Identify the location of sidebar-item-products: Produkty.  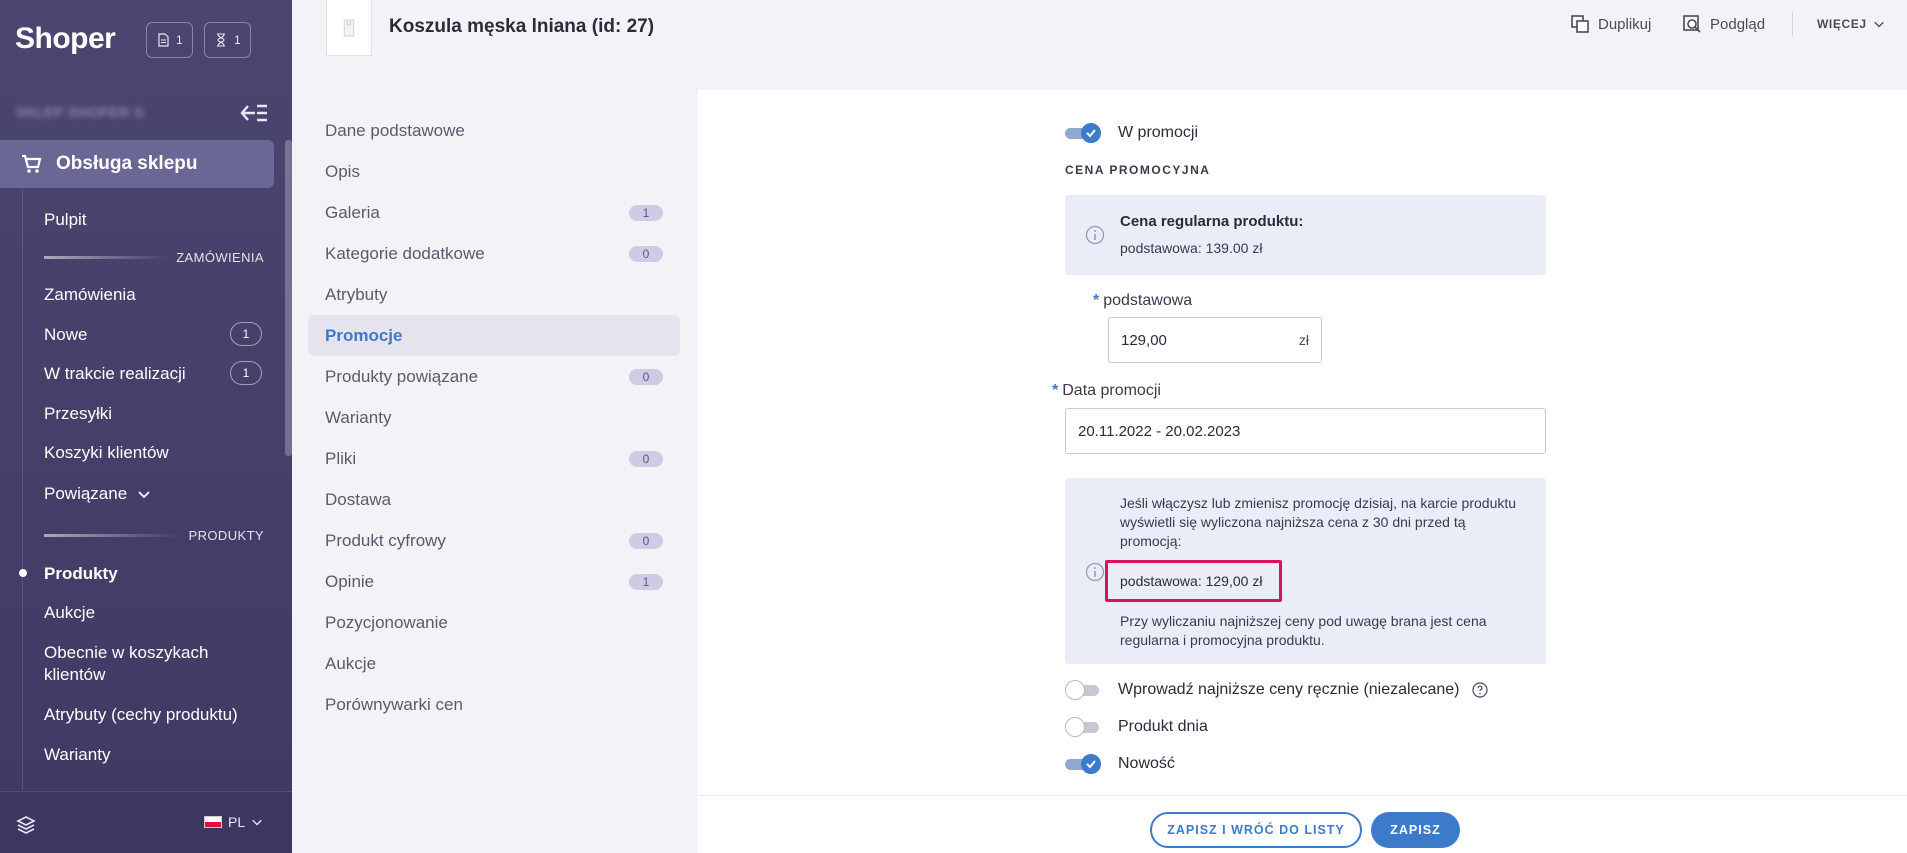
(81, 574).